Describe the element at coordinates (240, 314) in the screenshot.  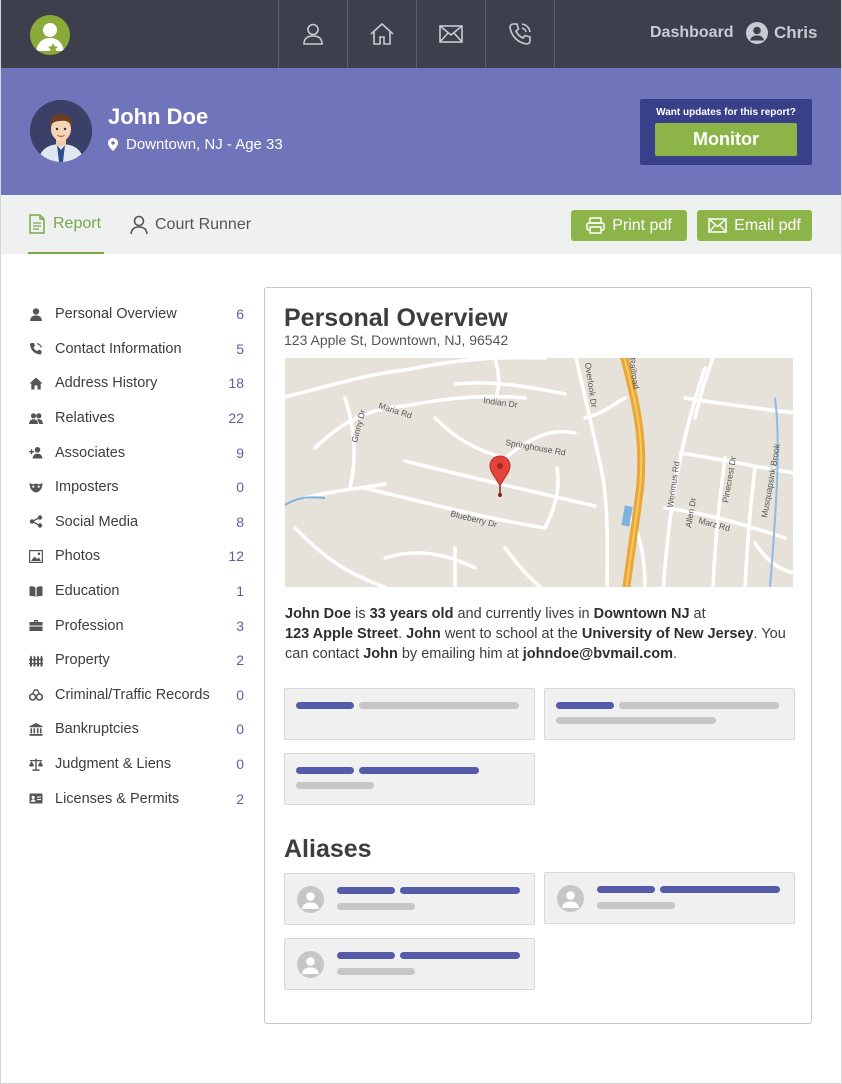
I see `sidebar-item-count: 6` at that location.